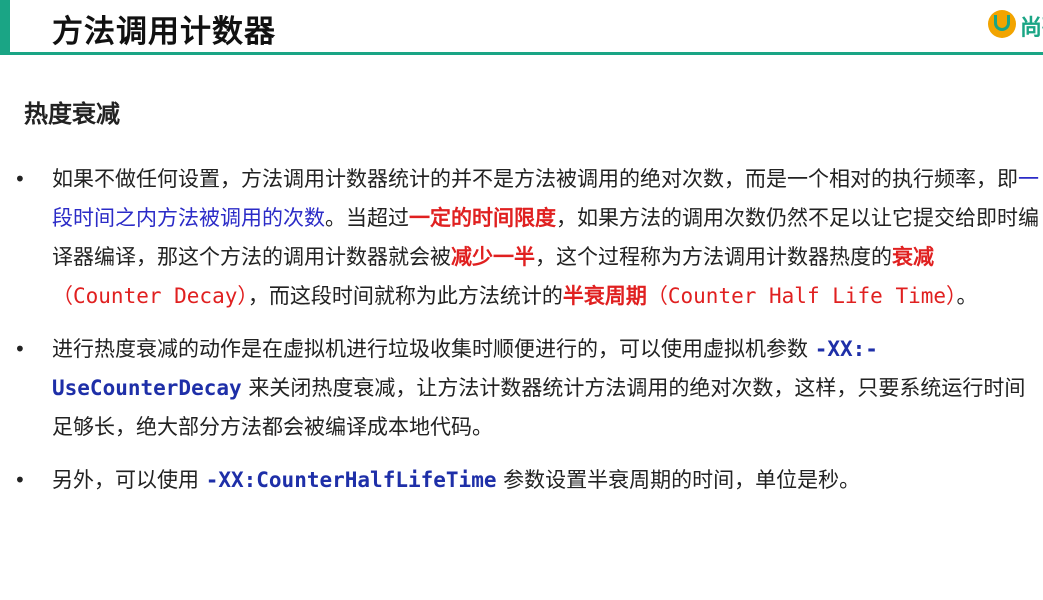 Image resolution: width=1043 pixels, height=600 pixels. Describe the element at coordinates (482, 218) in the screenshot. I see `emphasis-text: 一定的时间限度` at that location.